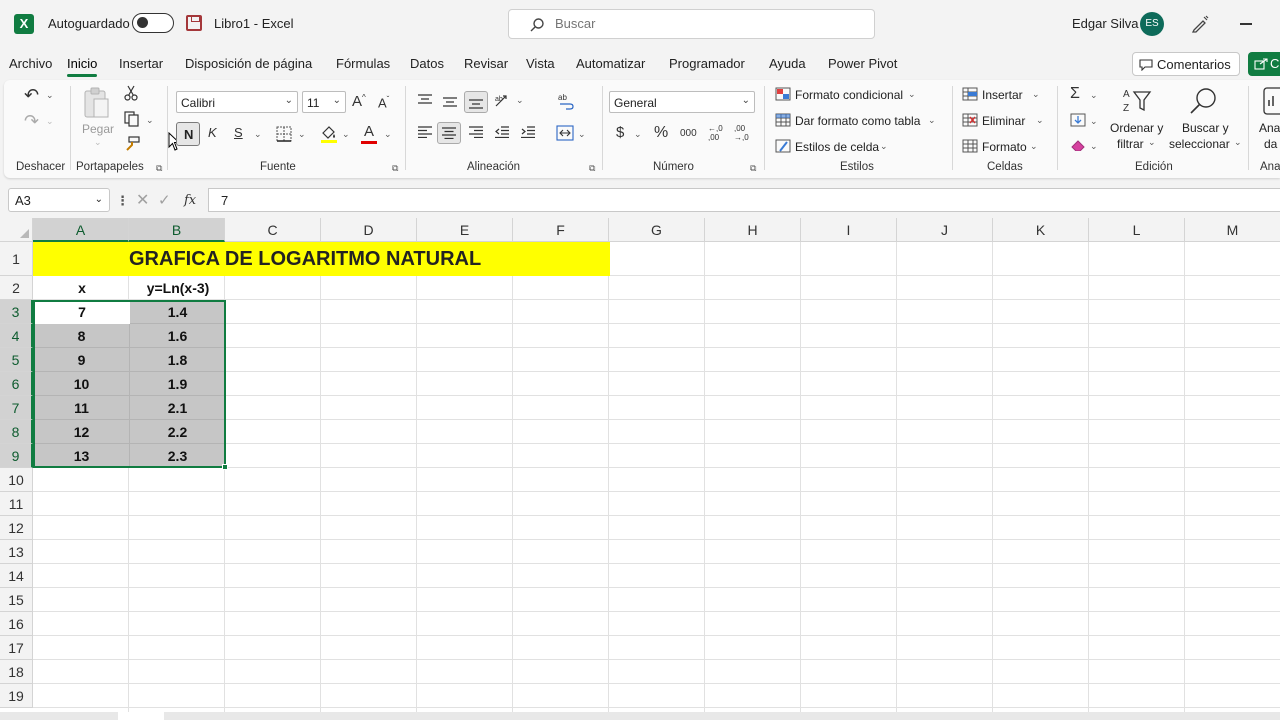  What do you see at coordinates (528, 132) in the screenshot?
I see `increase-indent-icon` at bounding box center [528, 132].